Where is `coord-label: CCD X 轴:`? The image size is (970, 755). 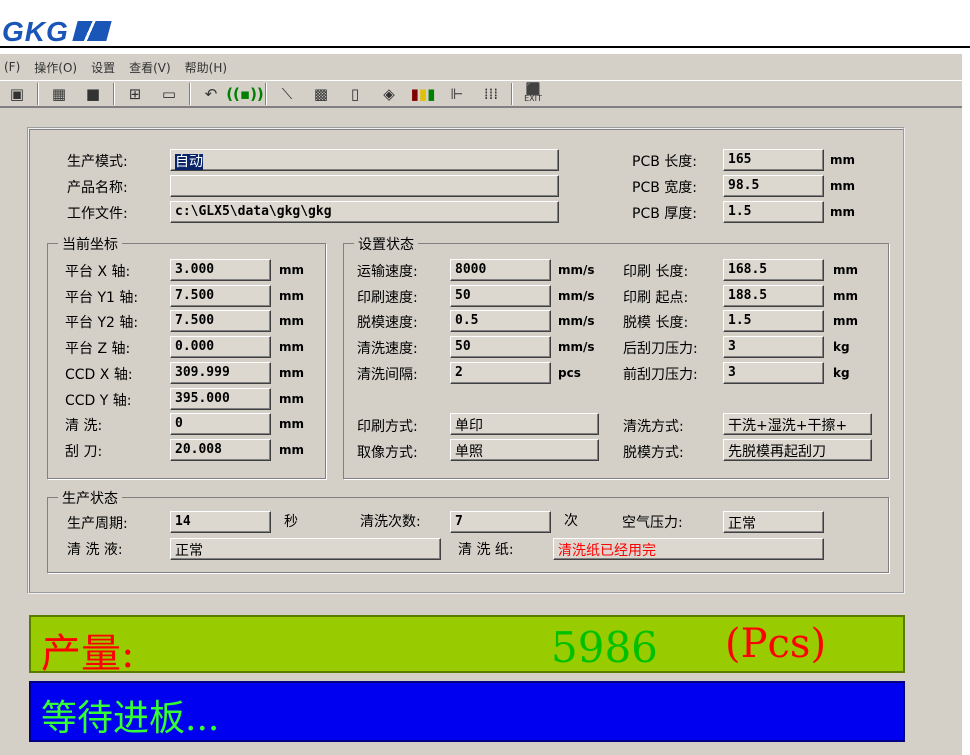
coord-label: CCD X 轴: is located at coordinates (99, 374).